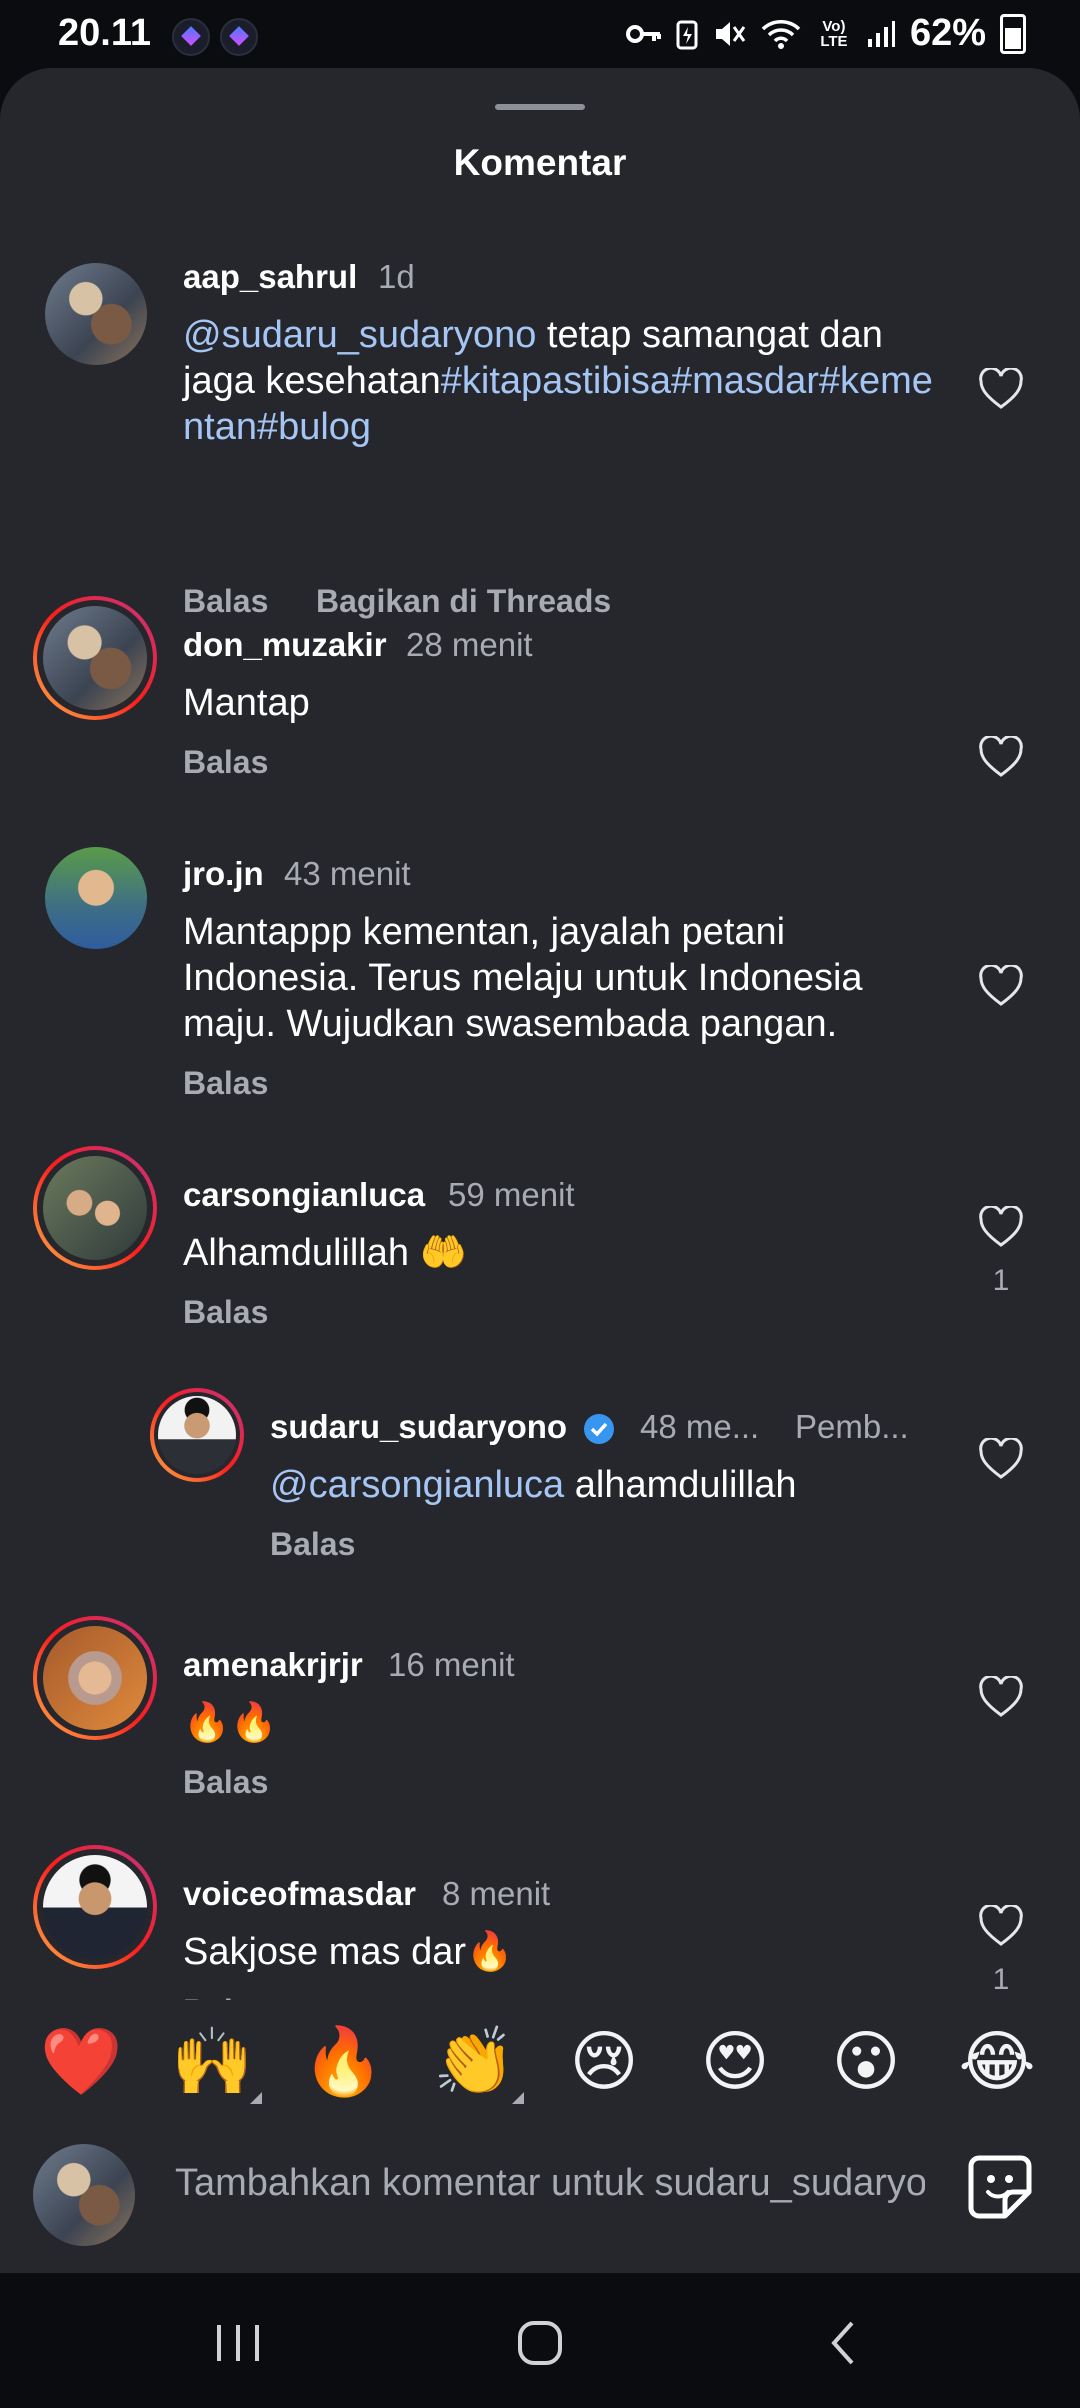 Image resolution: width=1080 pixels, height=2408 pixels. Describe the element at coordinates (463, 601) in the screenshot. I see `share-threads-button: Bagikan di Threads` at that location.